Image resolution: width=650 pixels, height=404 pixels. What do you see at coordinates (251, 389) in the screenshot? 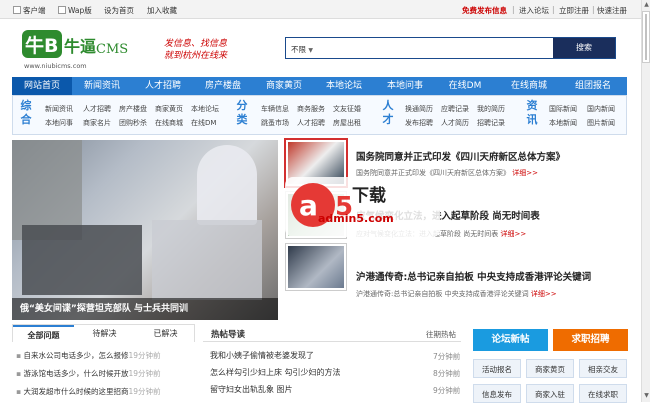
I see `hot-post-link: 留守妇女出轨乱象 图片` at bounding box center [251, 389].